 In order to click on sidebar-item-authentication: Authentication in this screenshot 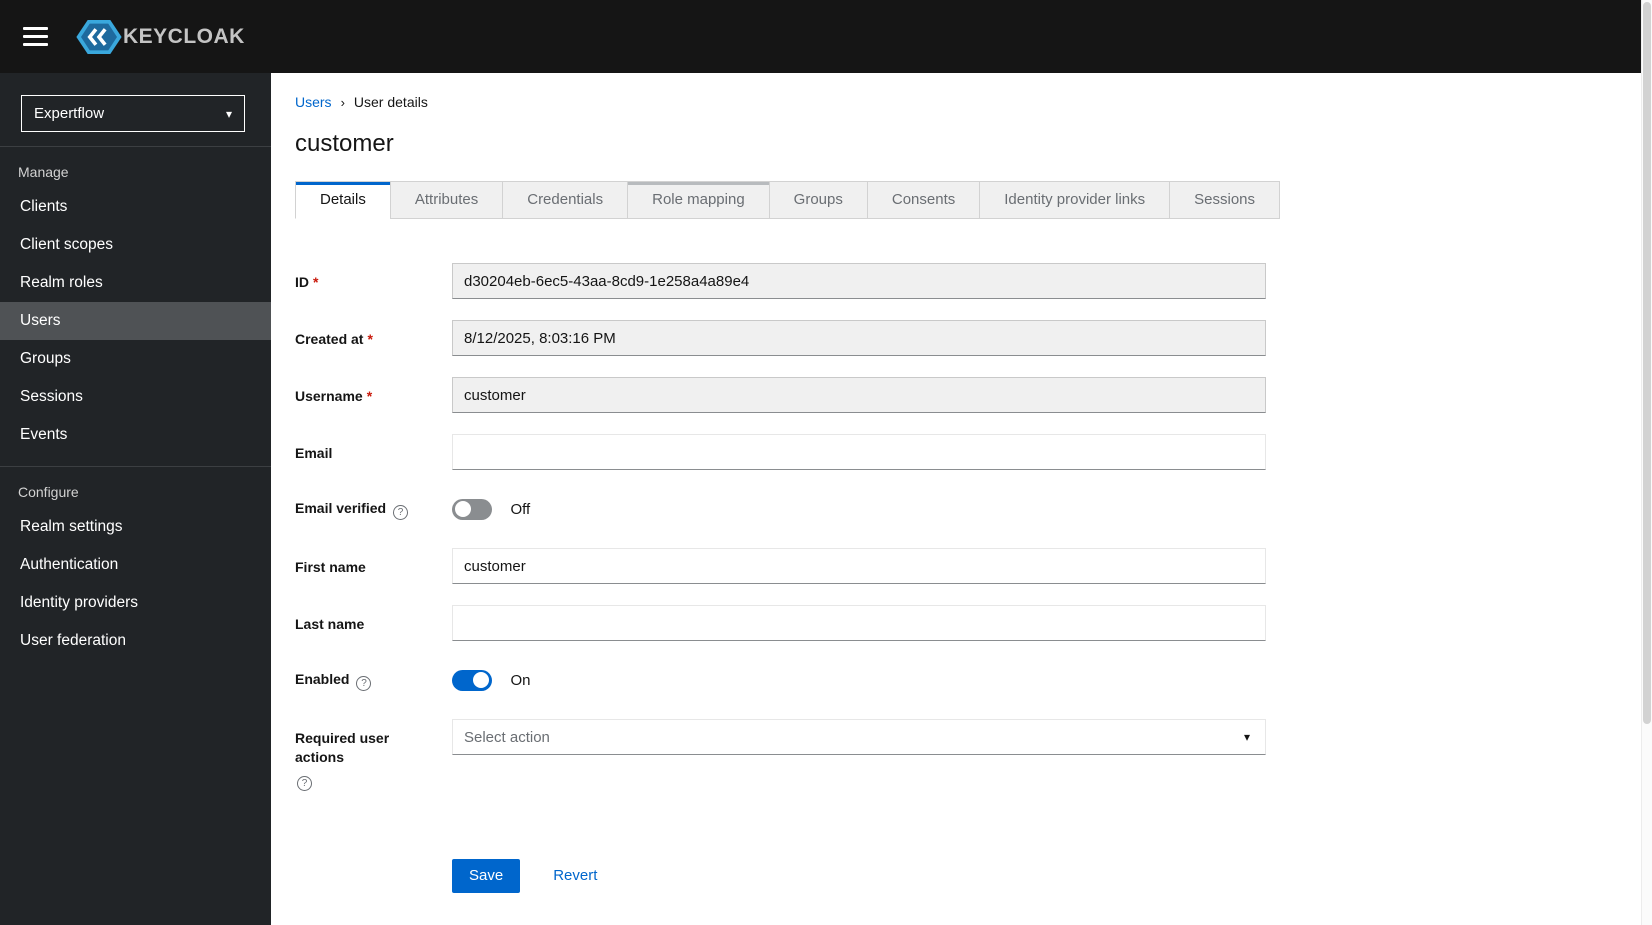, I will do `click(135, 565)`.